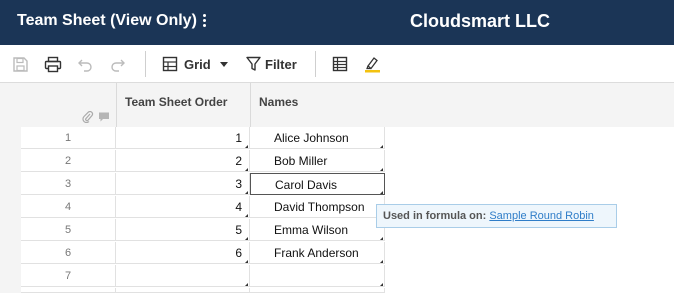 Image resolution: width=674 pixels, height=293 pixels. I want to click on table-icon, so click(340, 64).